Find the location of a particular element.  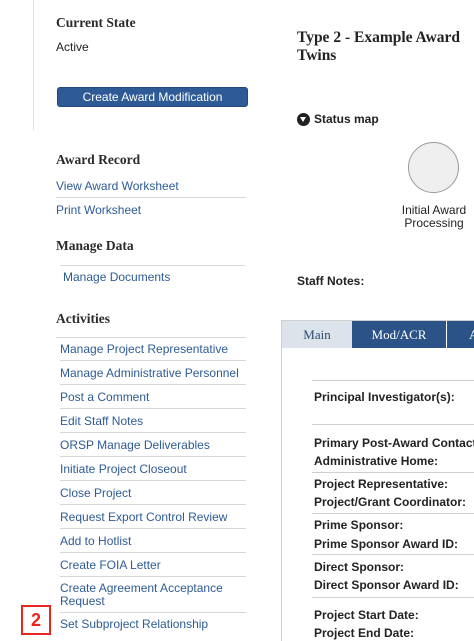

activities-heading: Activities is located at coordinates (83, 318).